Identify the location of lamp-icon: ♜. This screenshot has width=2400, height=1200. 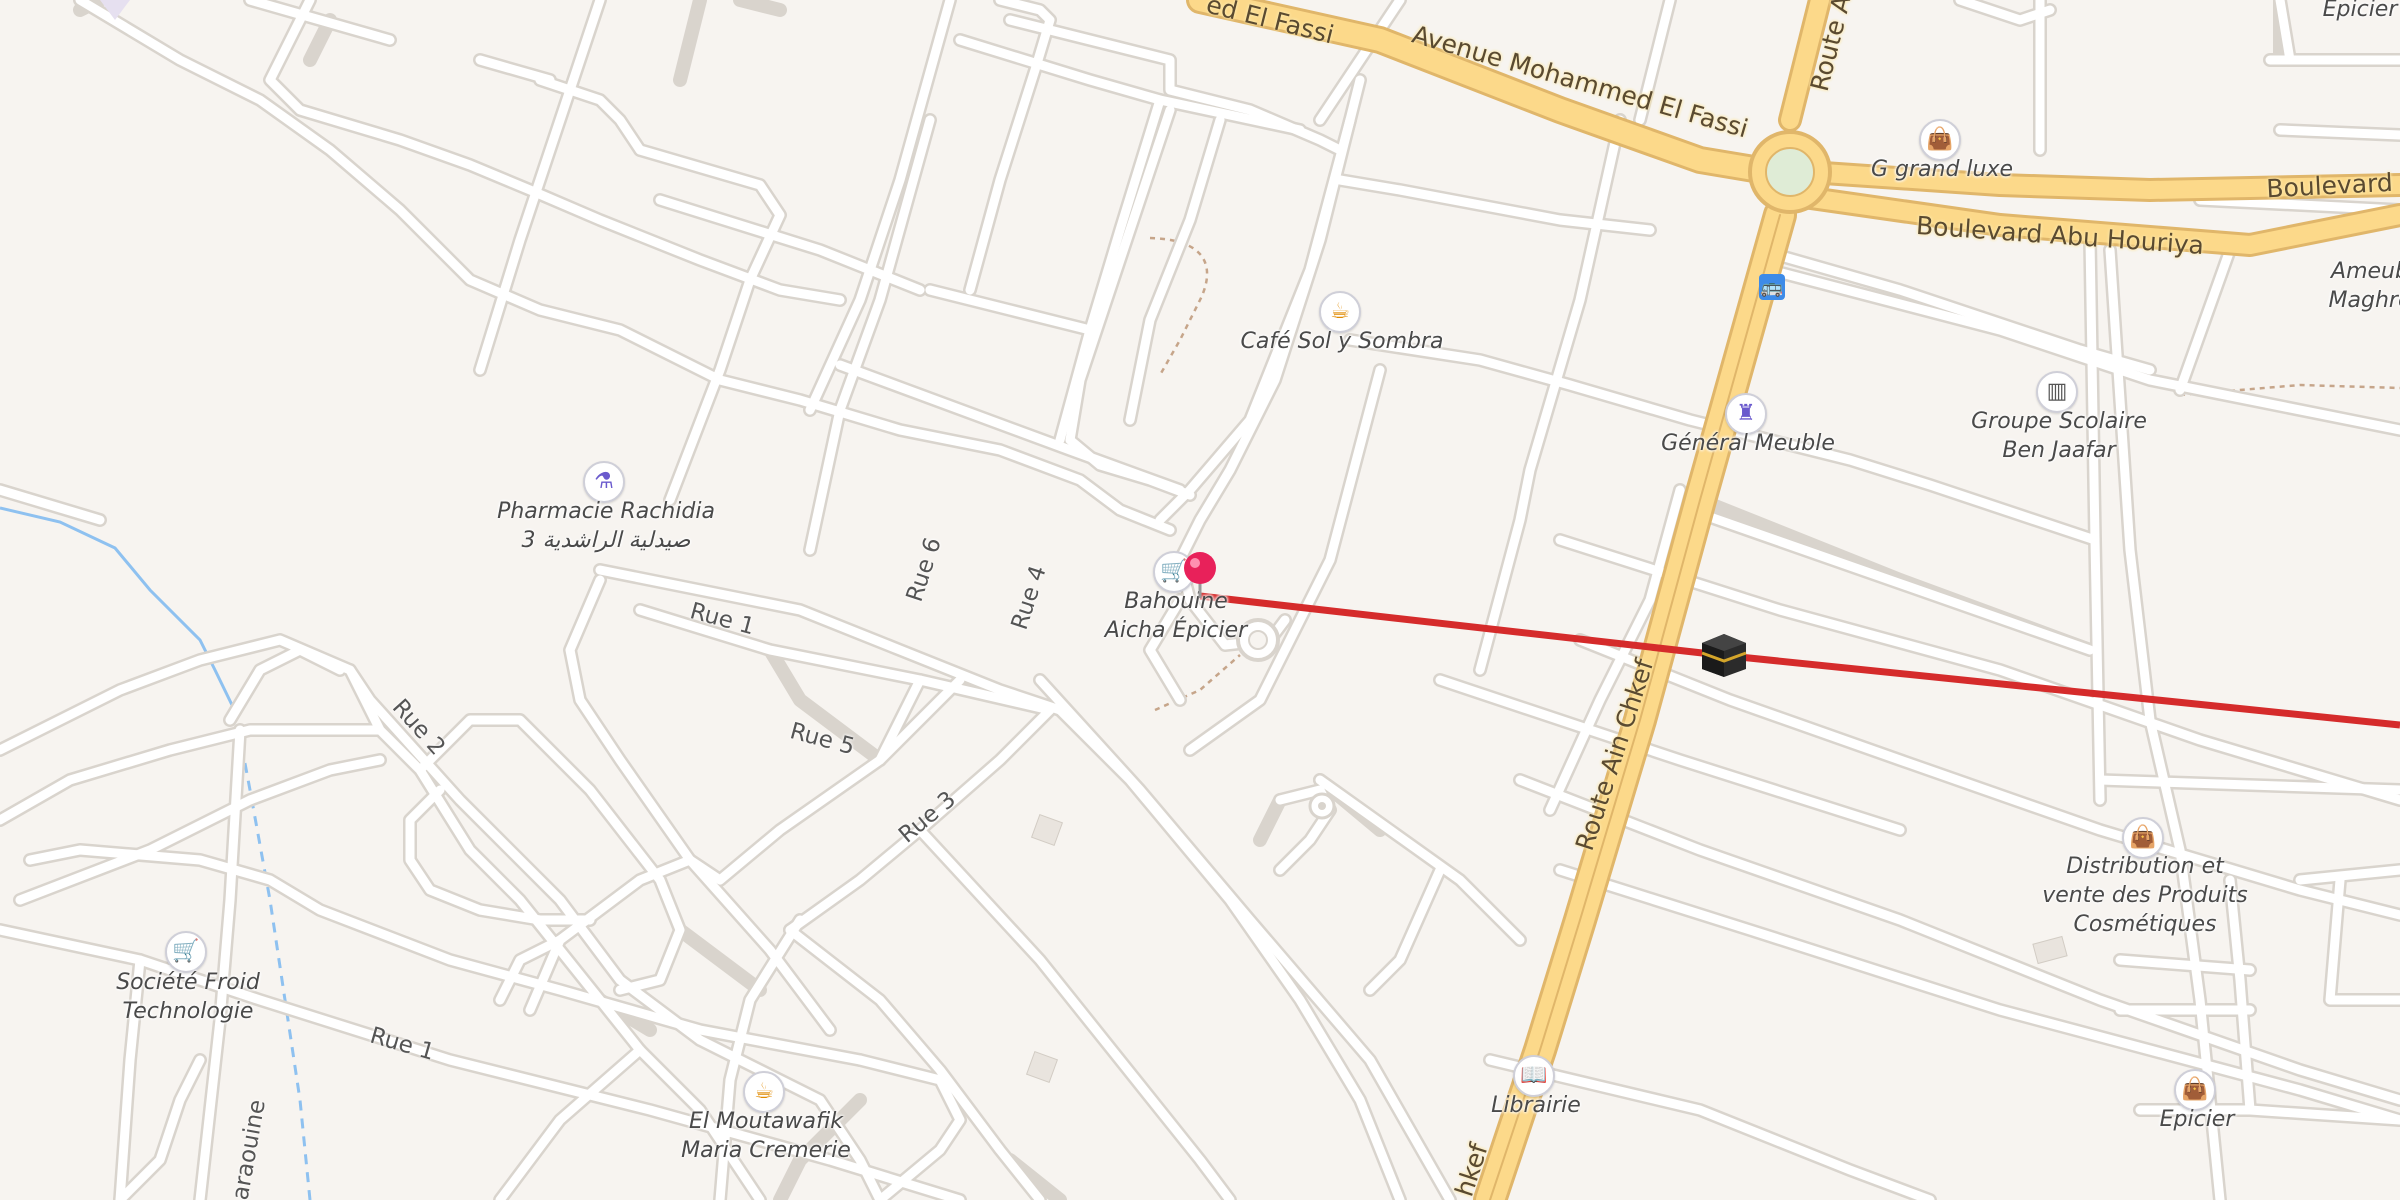
(1746, 414).